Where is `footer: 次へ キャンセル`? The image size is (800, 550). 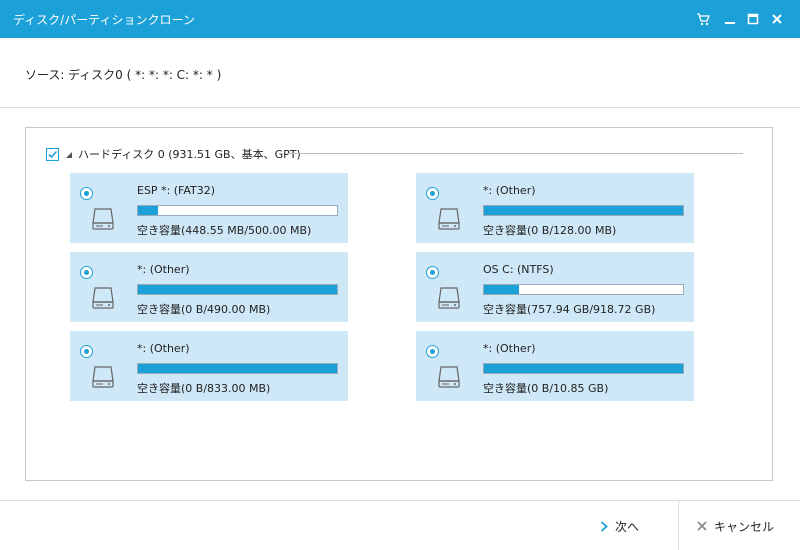 footer: 次へ キャンセル is located at coordinates (400, 525).